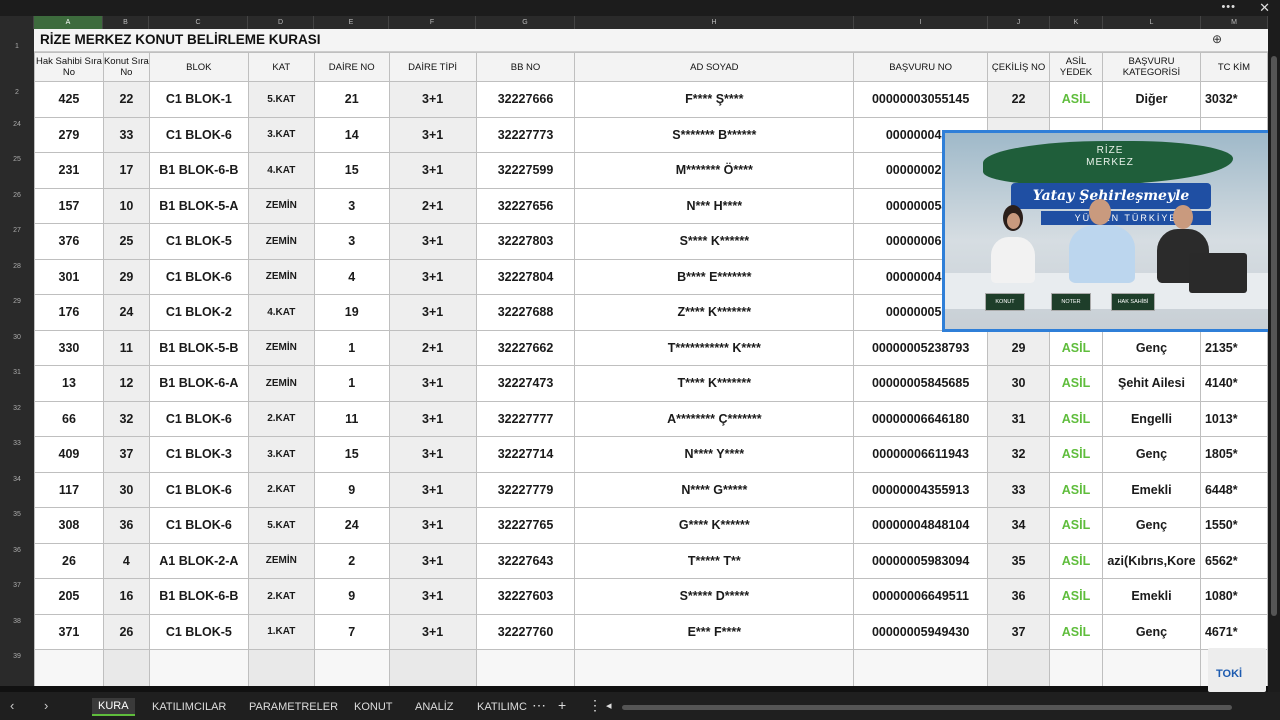  What do you see at coordinates (46, 705) in the screenshot?
I see `next-sheet-icon: ›` at bounding box center [46, 705].